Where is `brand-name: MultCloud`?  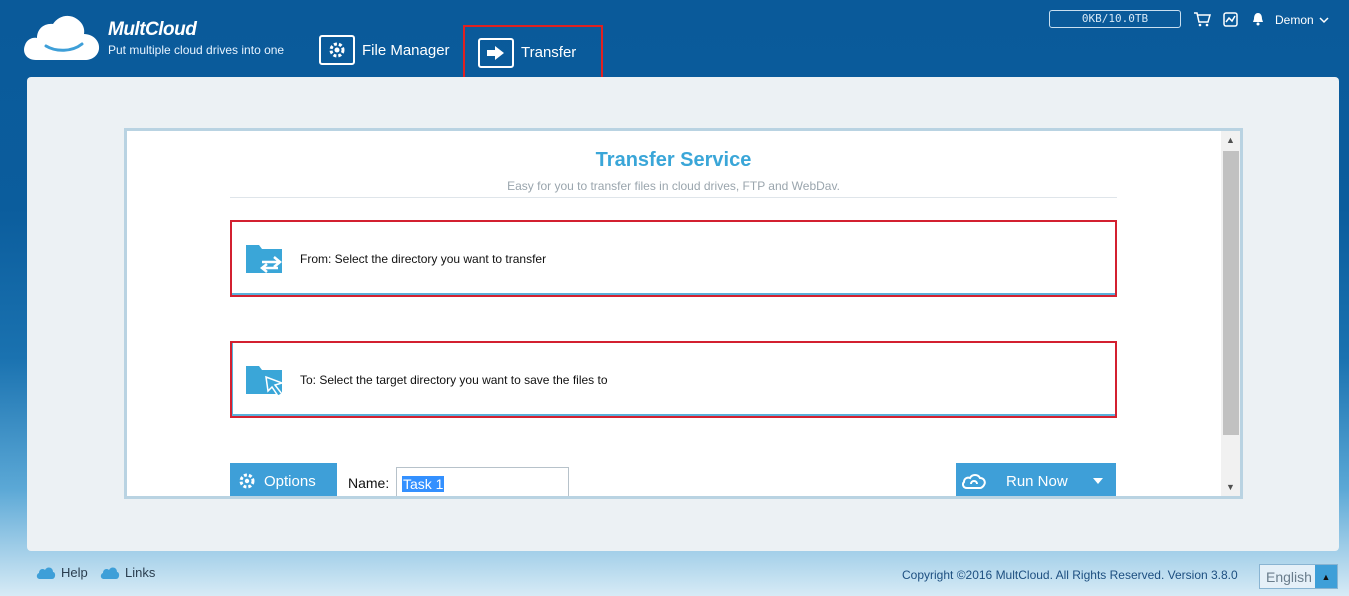 brand-name: MultCloud is located at coordinates (152, 29).